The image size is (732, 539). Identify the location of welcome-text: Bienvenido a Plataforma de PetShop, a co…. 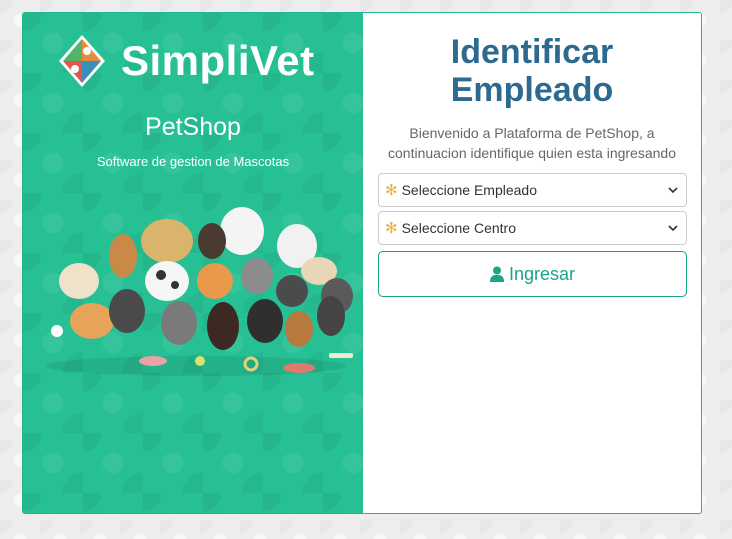
(532, 143).